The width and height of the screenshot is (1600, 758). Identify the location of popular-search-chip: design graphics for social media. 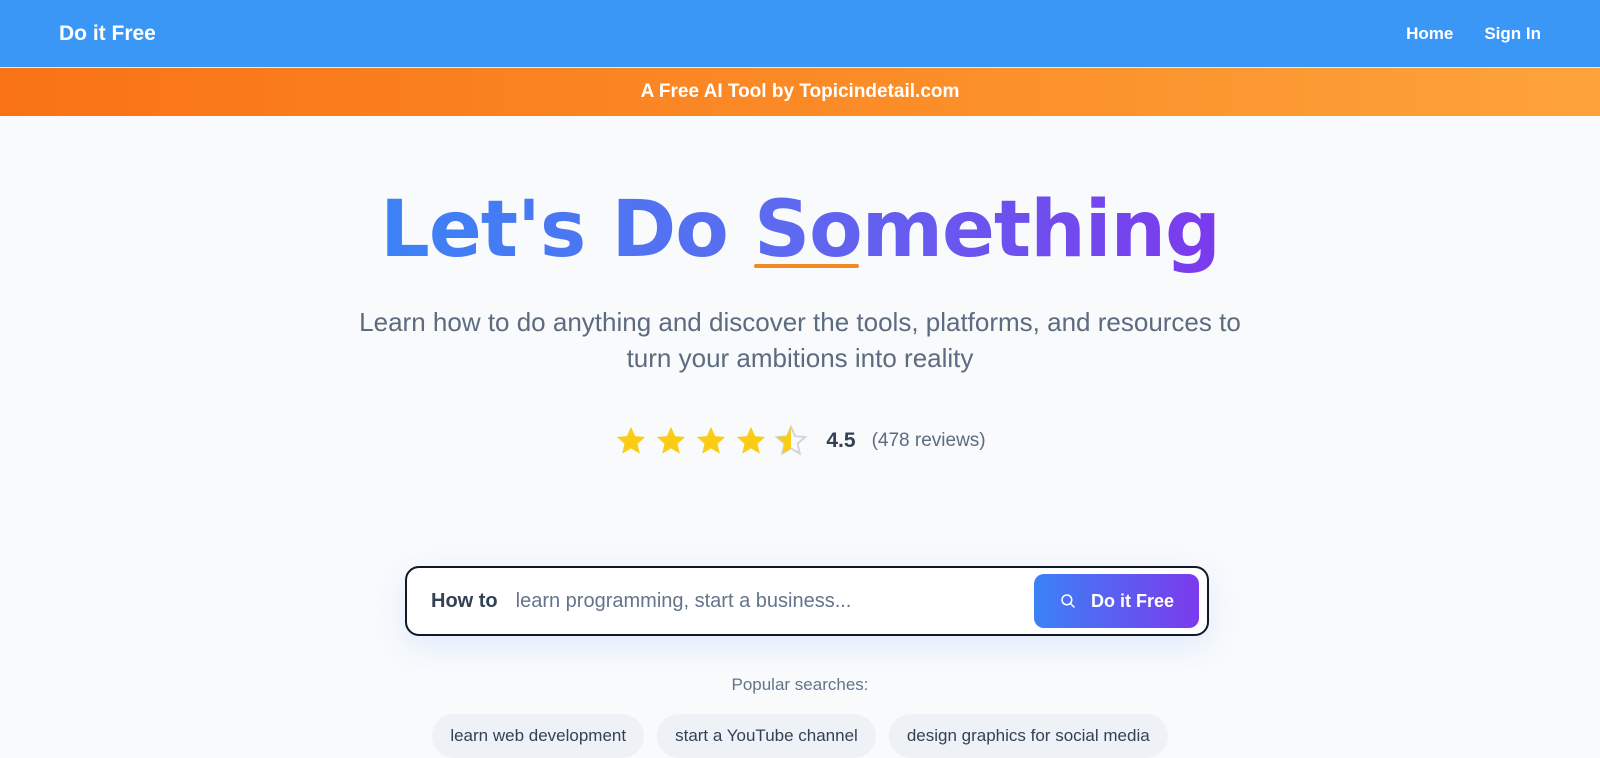
(1028, 736).